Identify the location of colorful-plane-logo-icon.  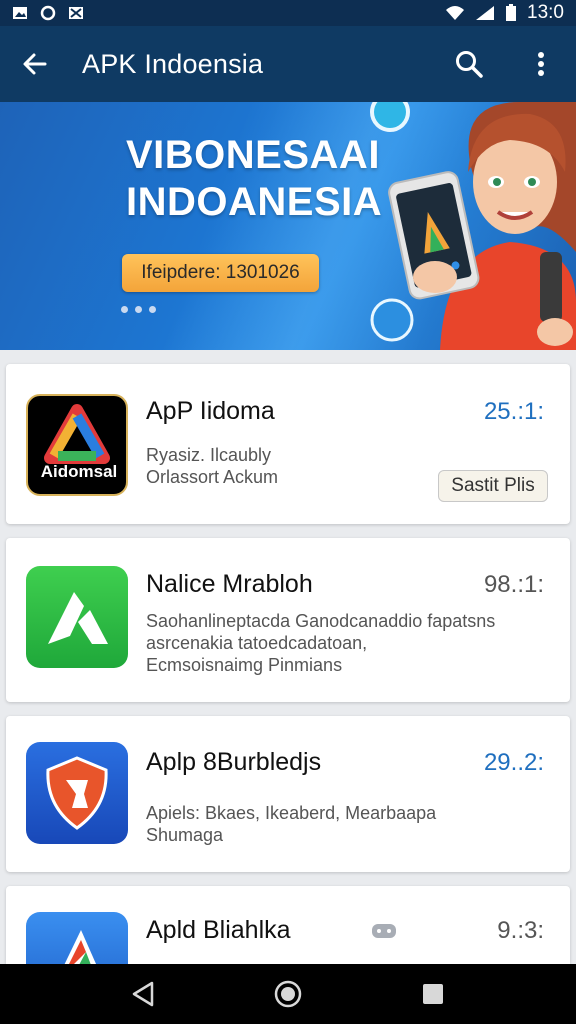
(80, 947).